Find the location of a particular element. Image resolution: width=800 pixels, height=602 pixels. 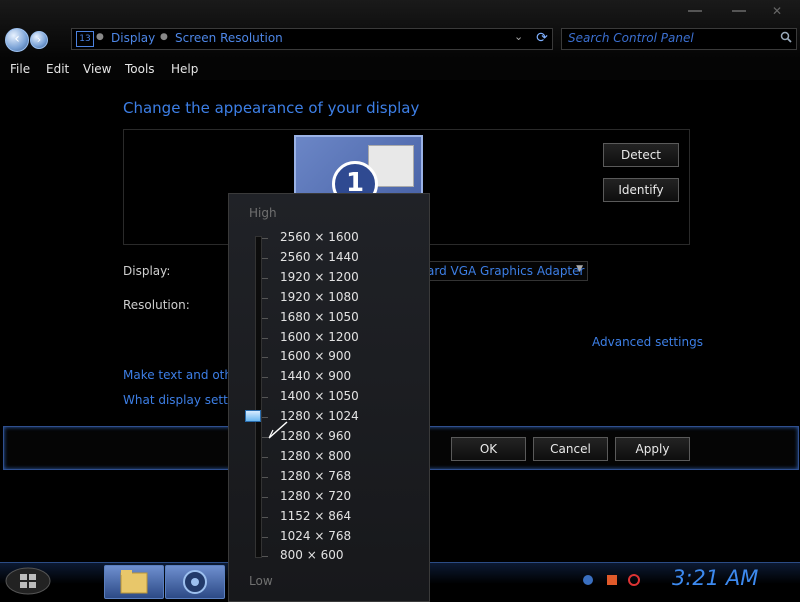

resolution-option: 1600 × 1200 is located at coordinates (319, 337).